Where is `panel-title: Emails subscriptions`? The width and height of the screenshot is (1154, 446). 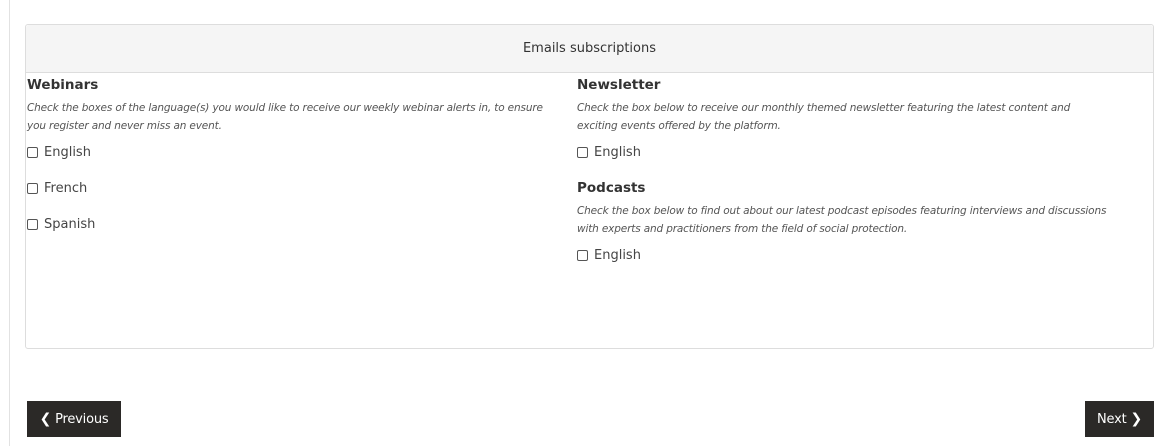 panel-title: Emails subscriptions is located at coordinates (589, 49).